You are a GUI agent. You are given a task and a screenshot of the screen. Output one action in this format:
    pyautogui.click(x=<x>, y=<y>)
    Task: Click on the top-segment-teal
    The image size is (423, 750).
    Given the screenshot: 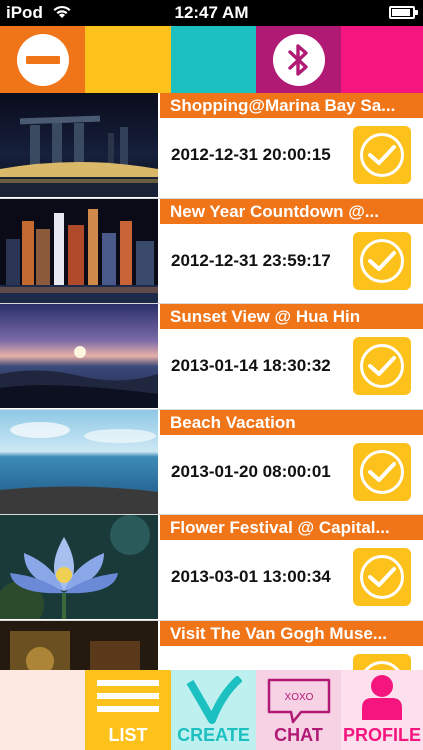 What is the action you would take?
    pyautogui.click(x=213, y=59)
    